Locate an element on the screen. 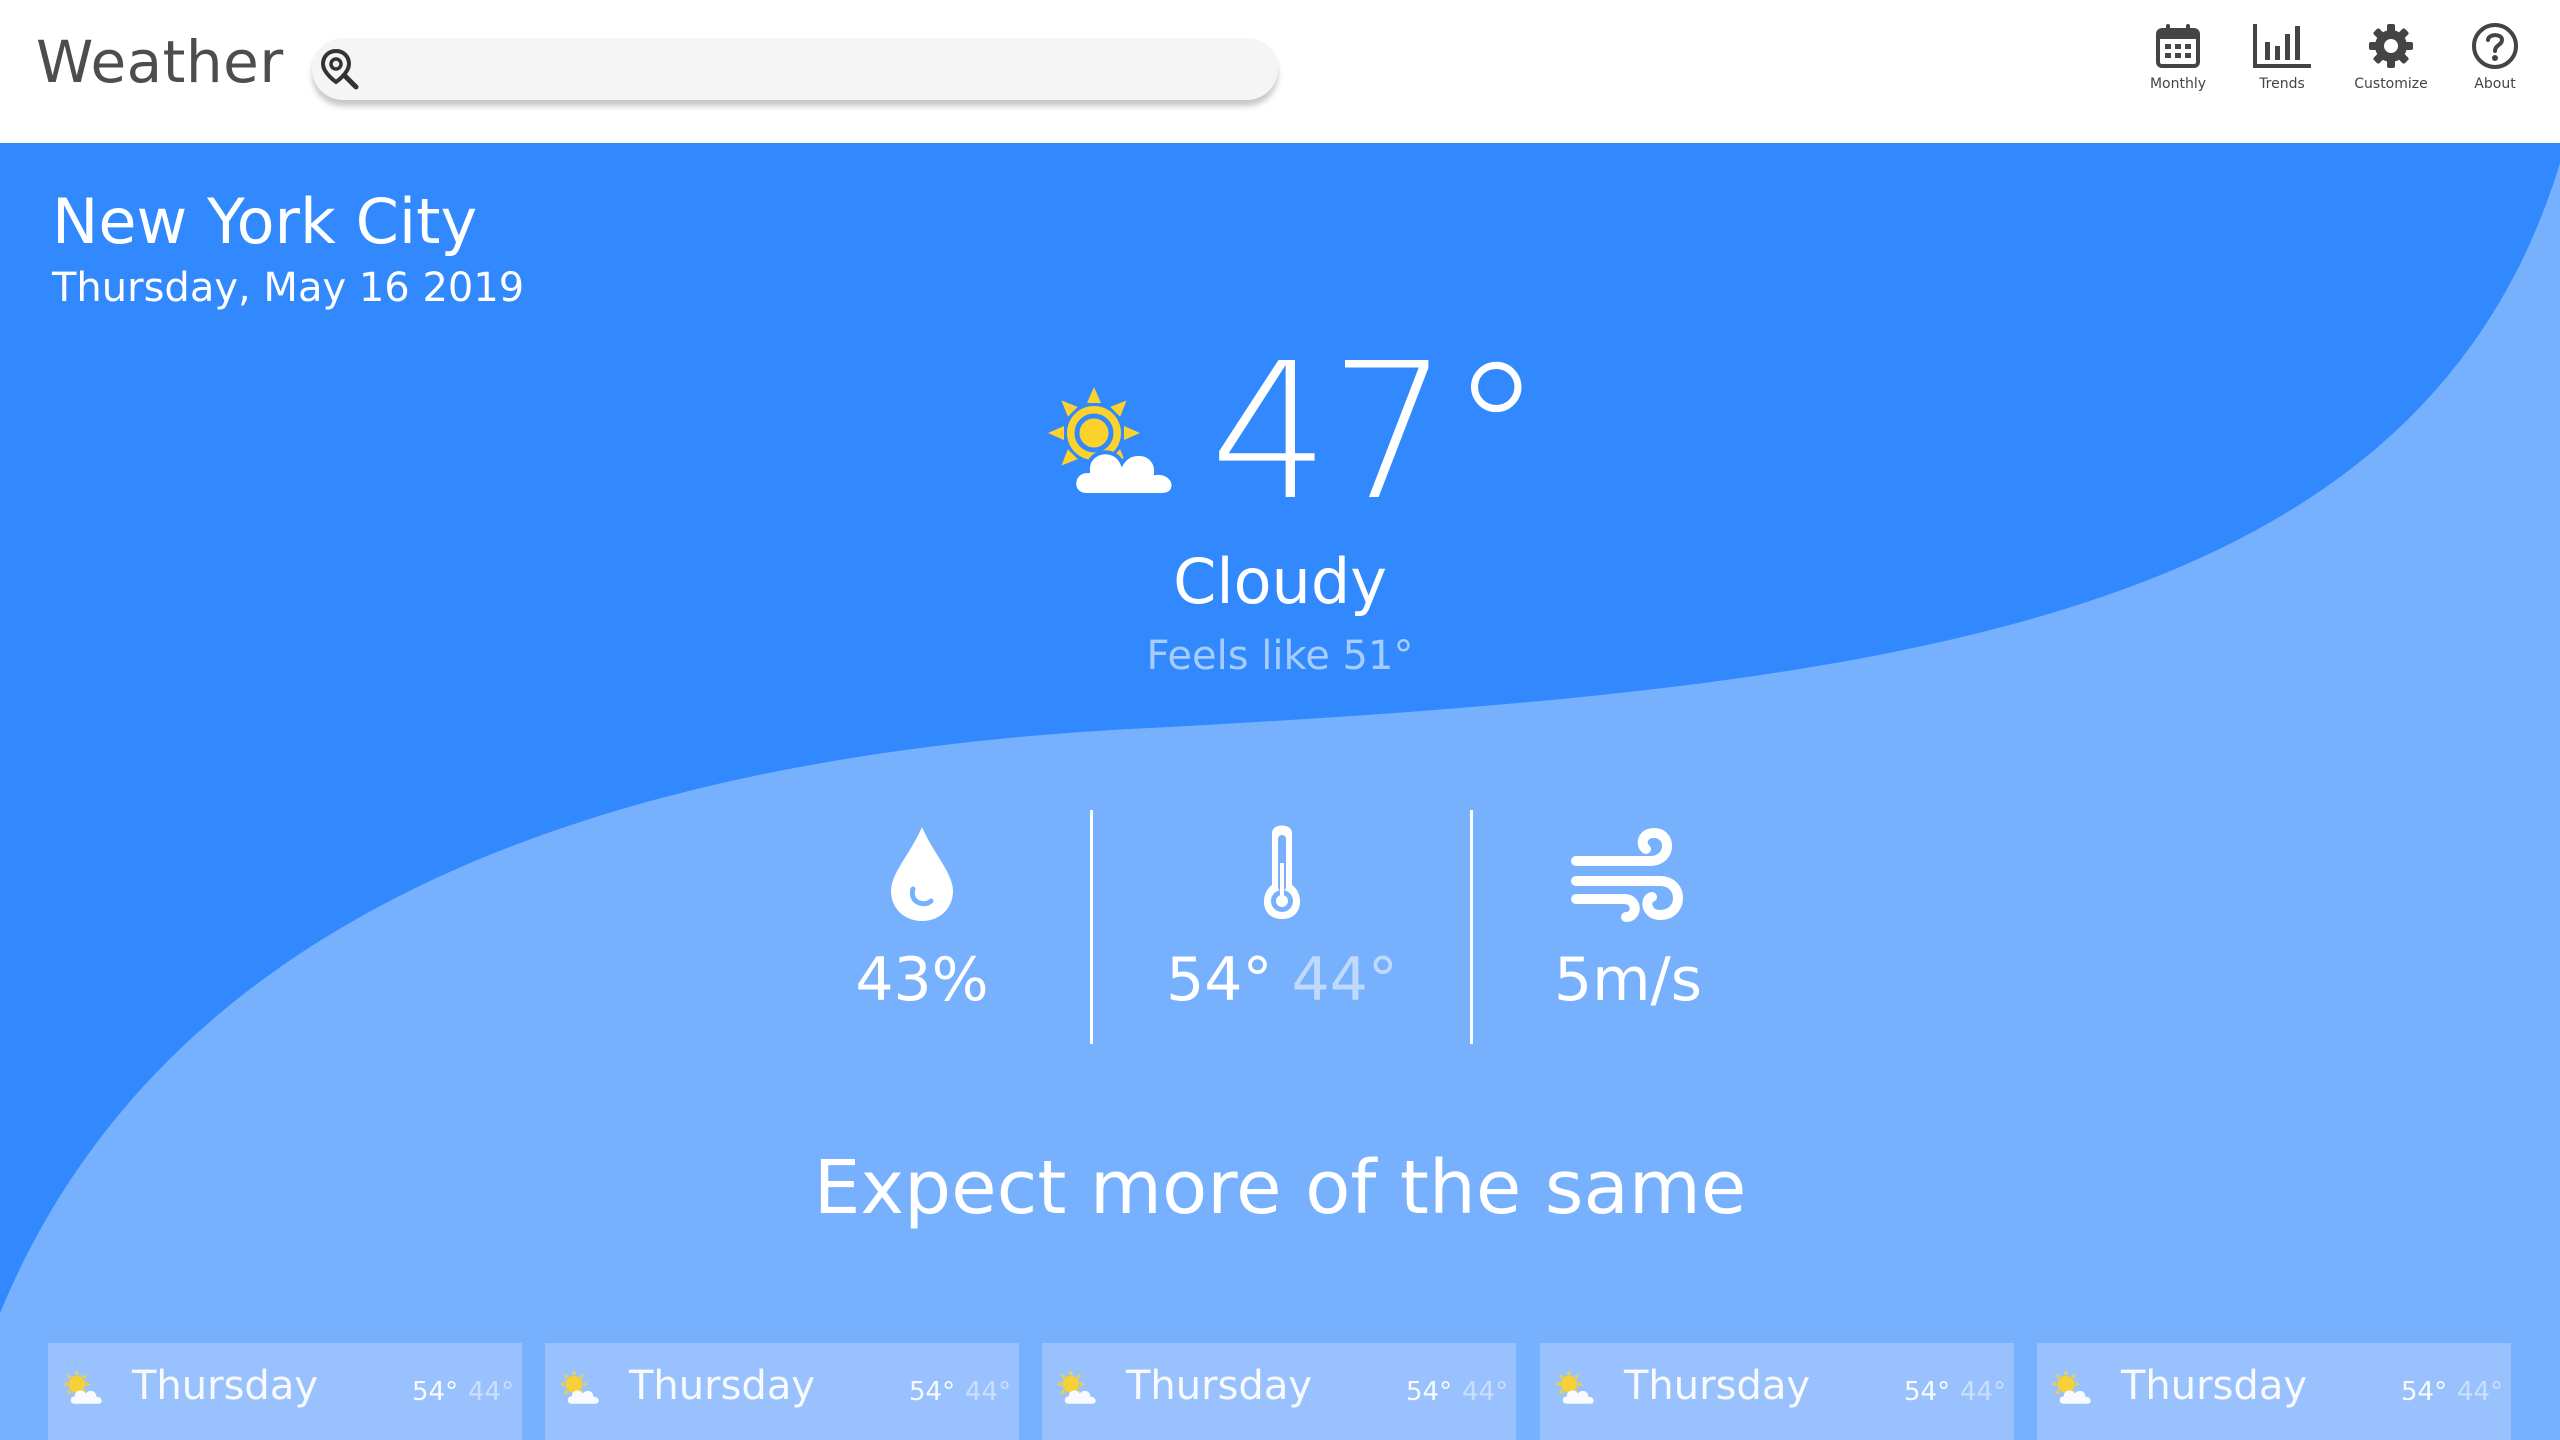  humidity-stat: 43% is located at coordinates (922, 919).